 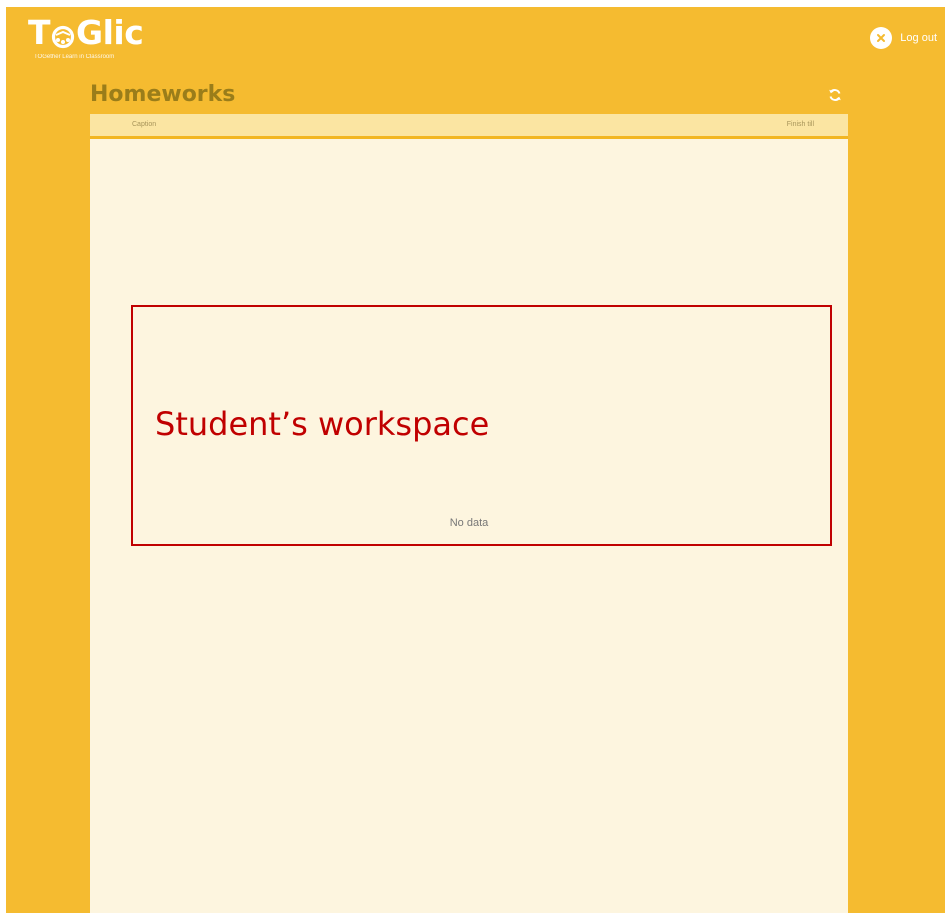 I want to click on student-workspace-label: Student’s workspace, so click(x=322, y=424).